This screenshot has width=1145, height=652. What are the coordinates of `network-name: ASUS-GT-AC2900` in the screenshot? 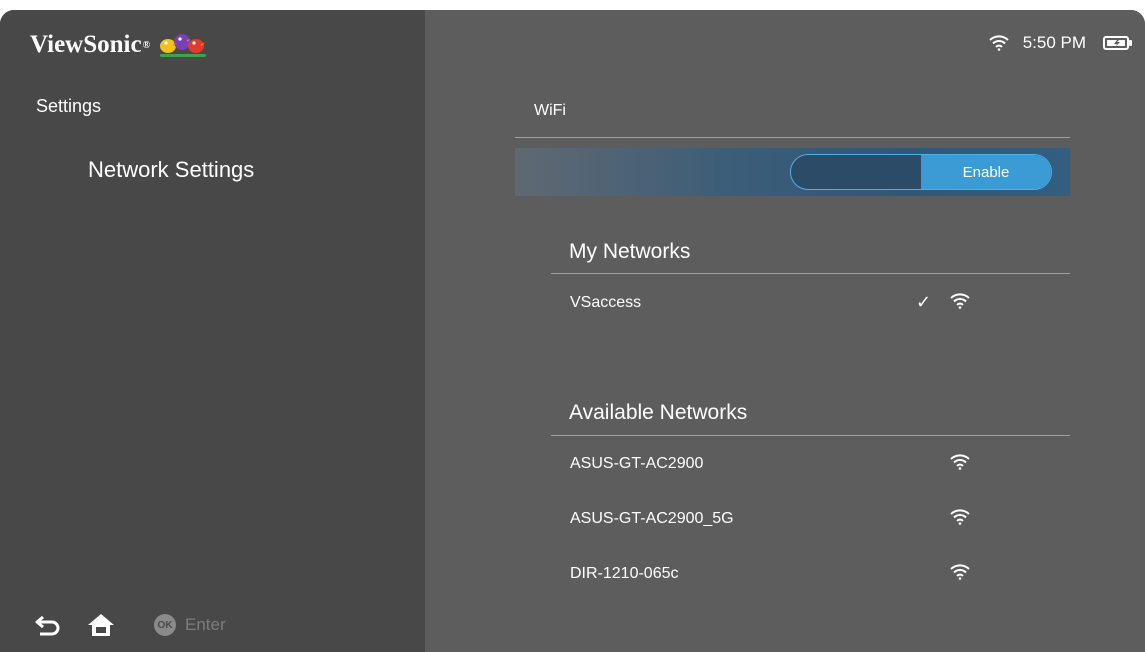 It's located at (637, 463).